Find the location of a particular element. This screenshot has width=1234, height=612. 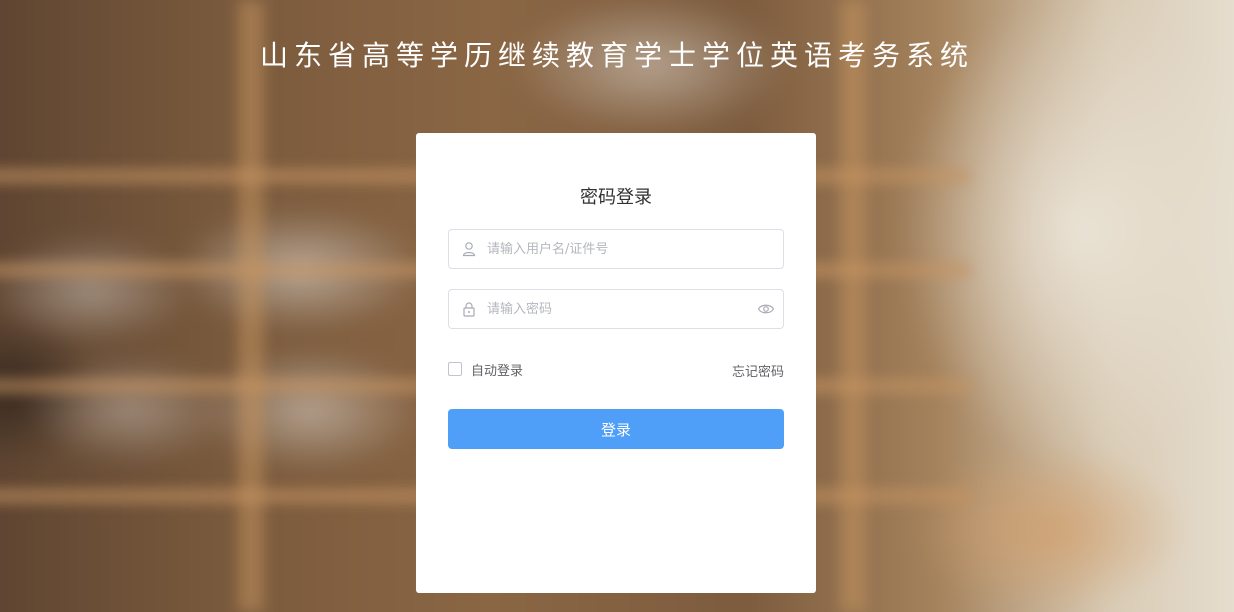

user-icon is located at coordinates (469, 249).